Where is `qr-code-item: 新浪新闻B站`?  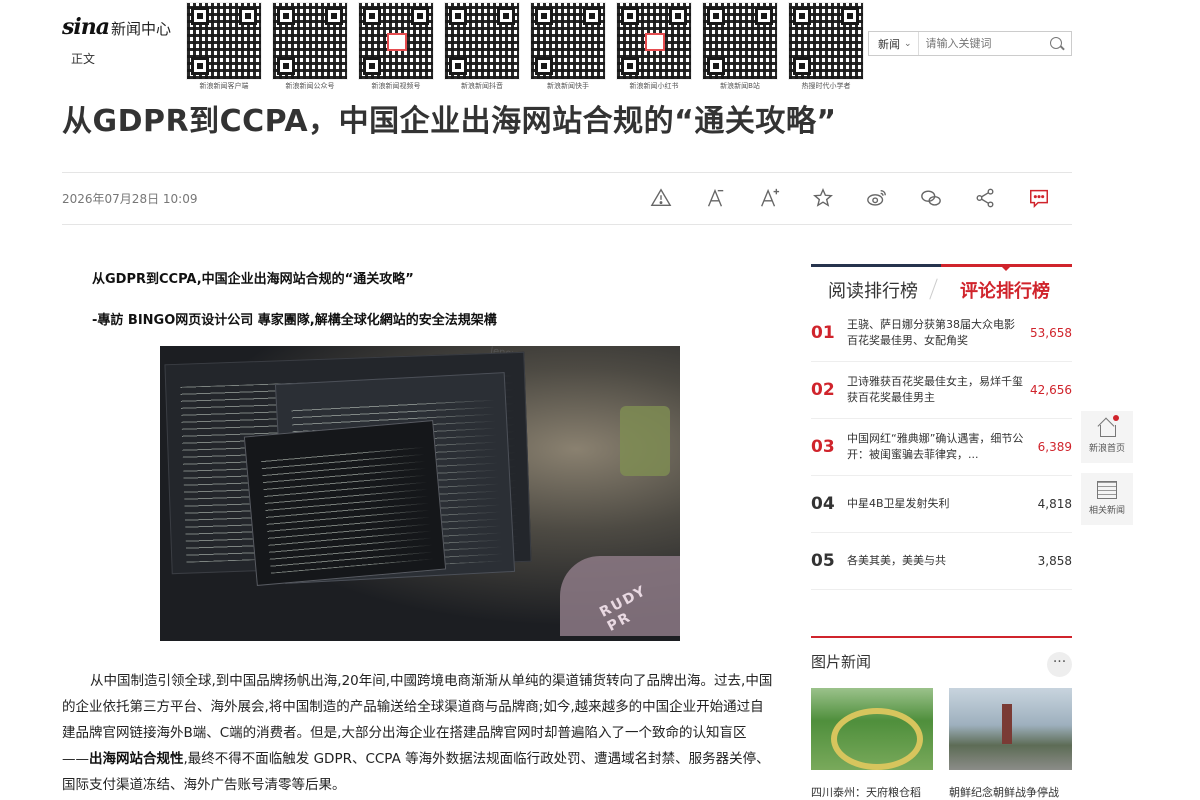 qr-code-item: 新浪新闻B站 is located at coordinates (740, 46).